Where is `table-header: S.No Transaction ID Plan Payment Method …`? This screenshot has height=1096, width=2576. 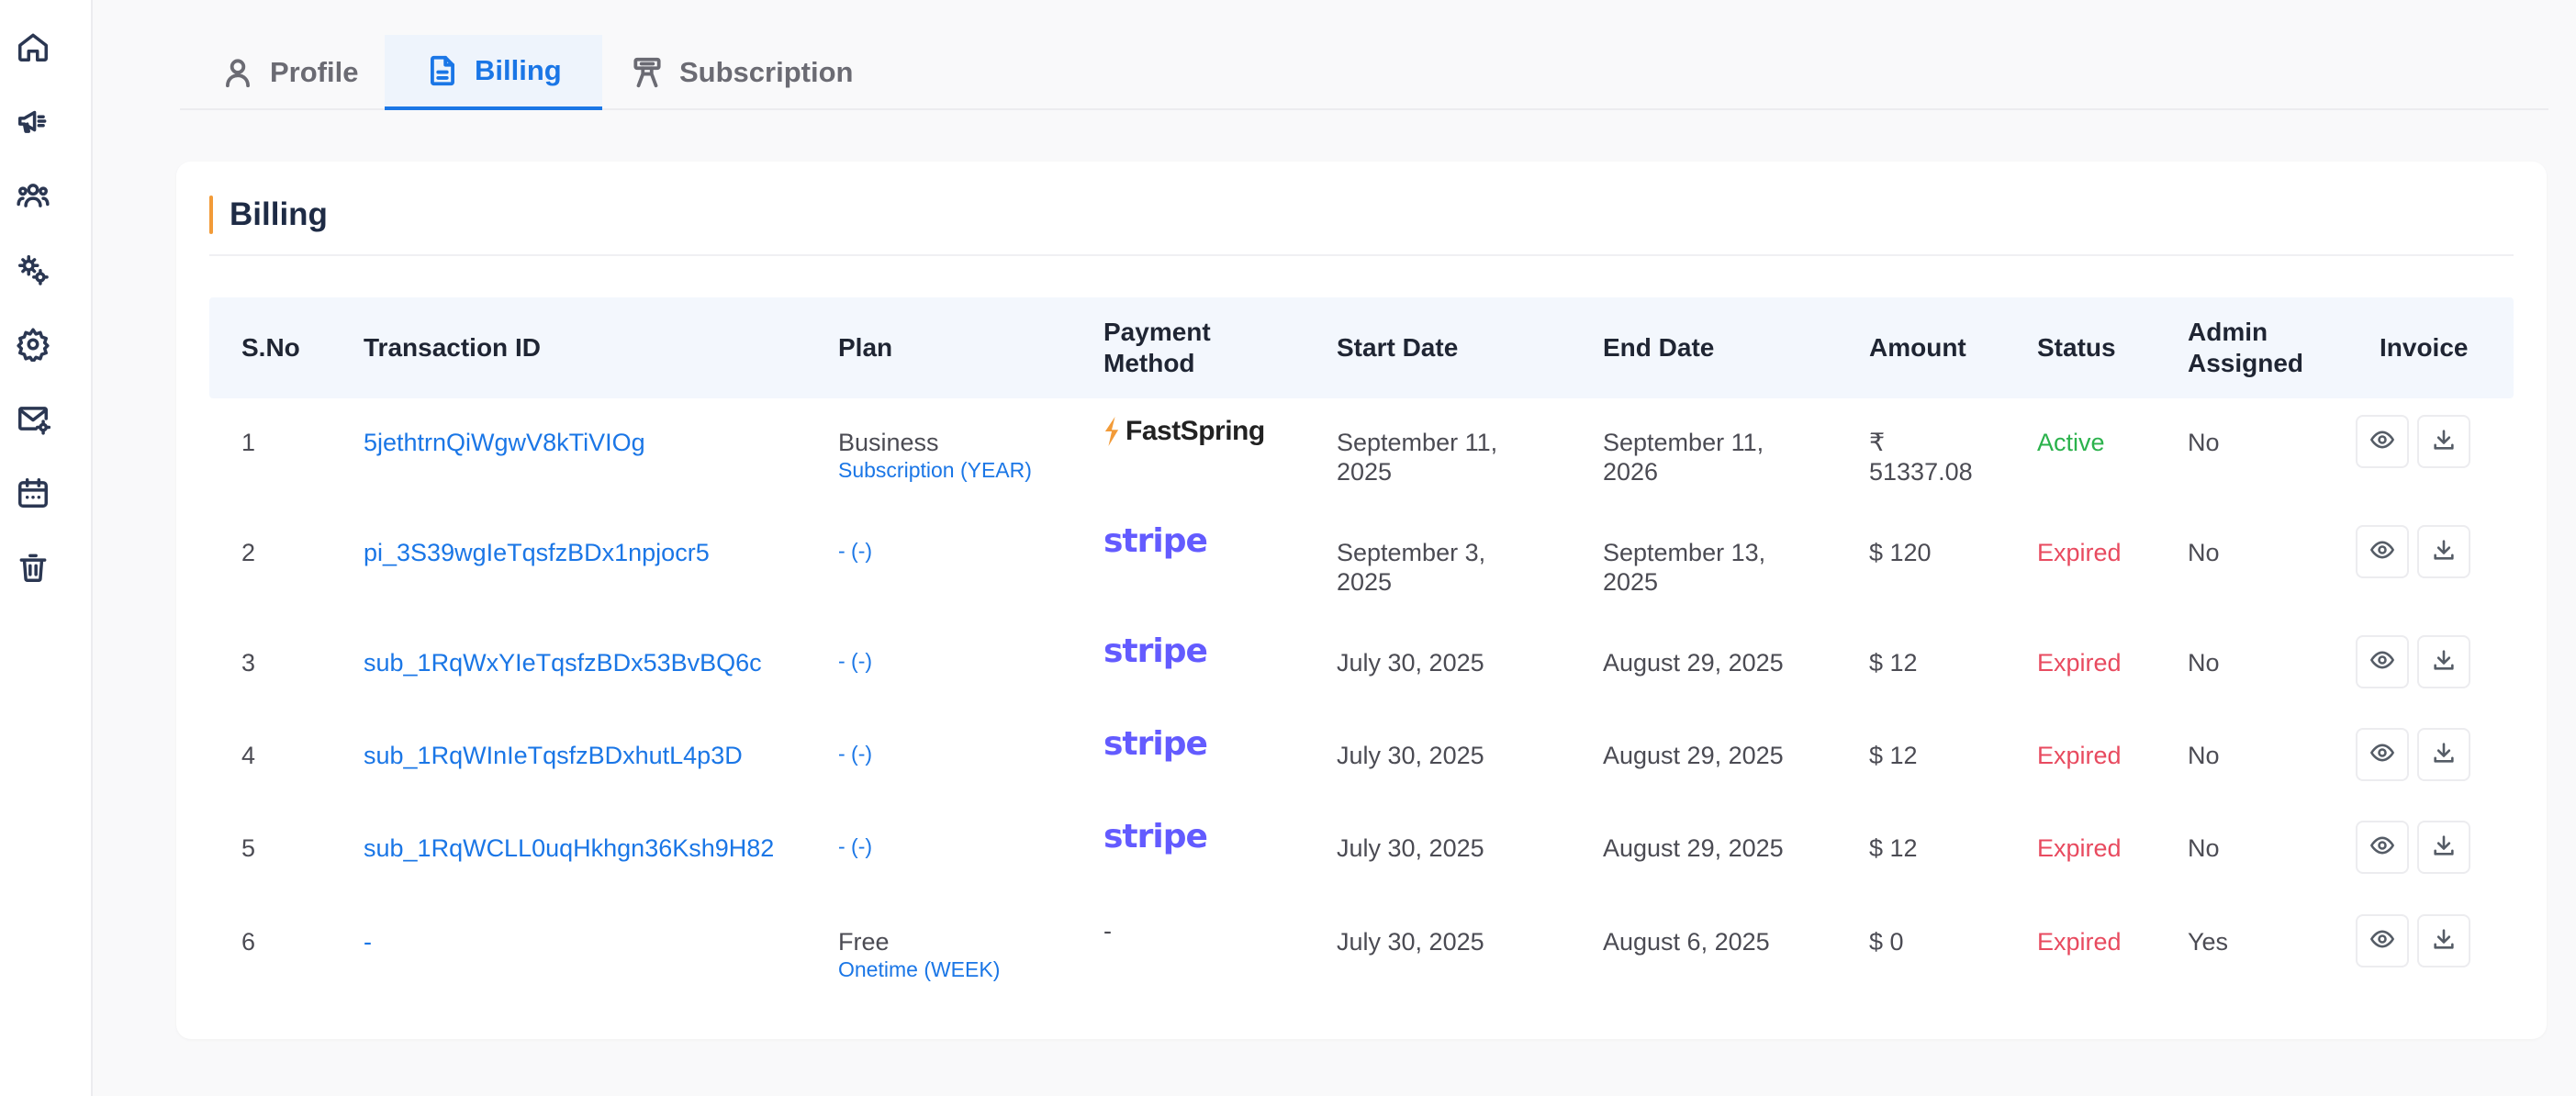
table-header: S.No Transaction ID Plan Payment Method … is located at coordinates (1361, 347).